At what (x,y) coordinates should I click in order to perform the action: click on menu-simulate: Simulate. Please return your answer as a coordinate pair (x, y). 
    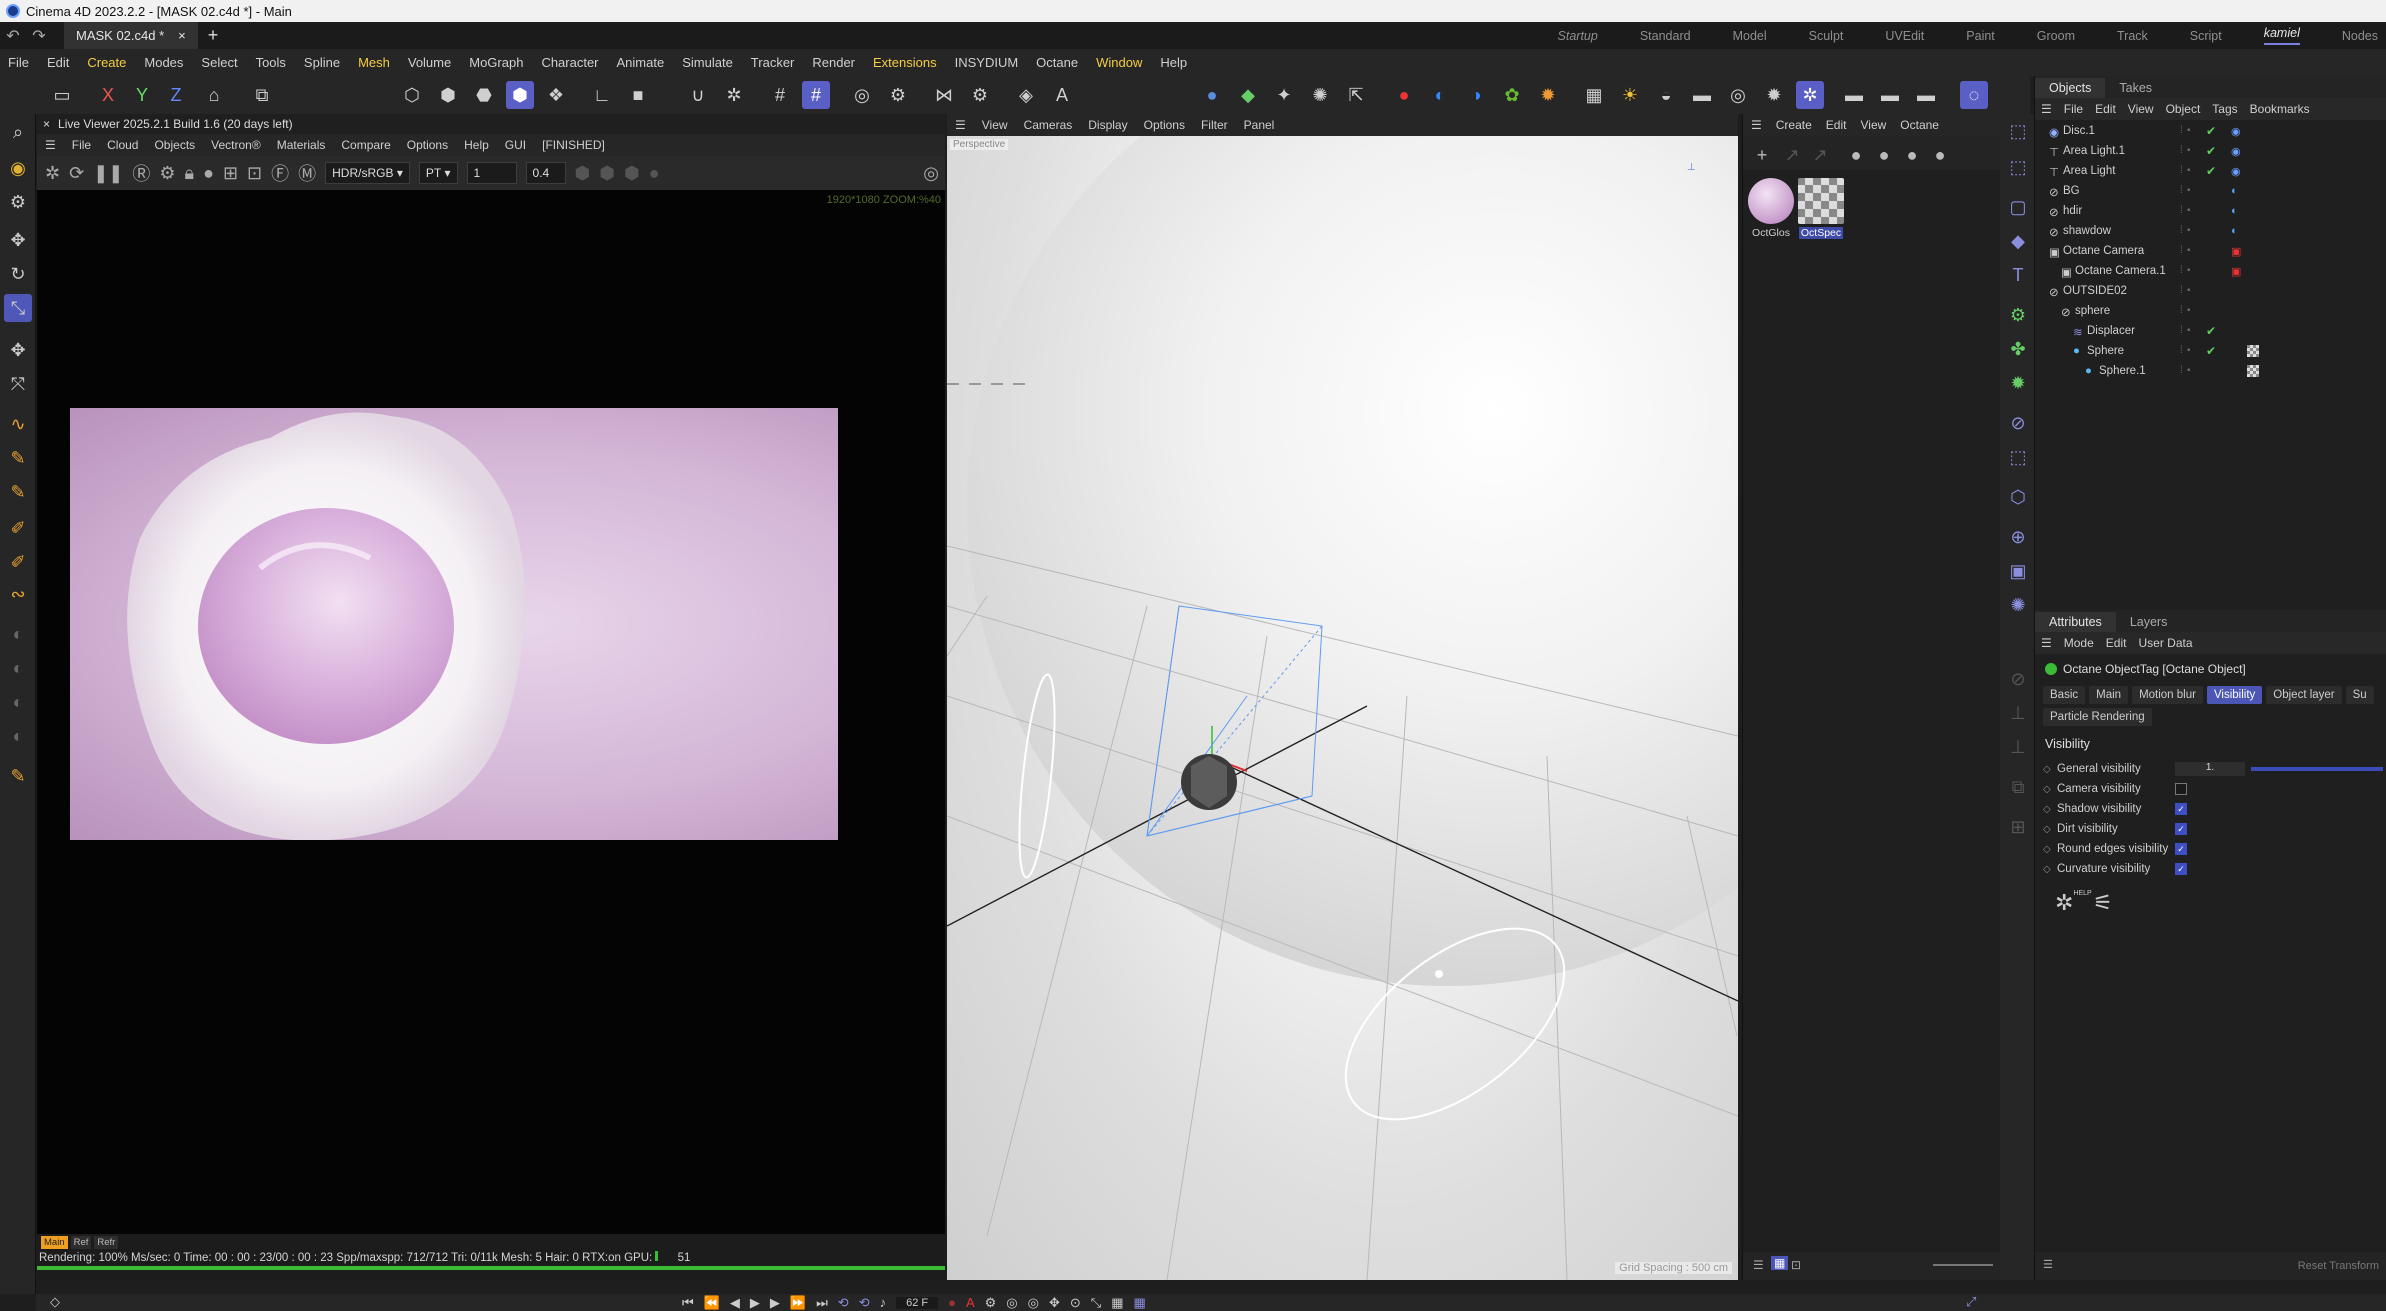
    Looking at the image, I should click on (707, 62).